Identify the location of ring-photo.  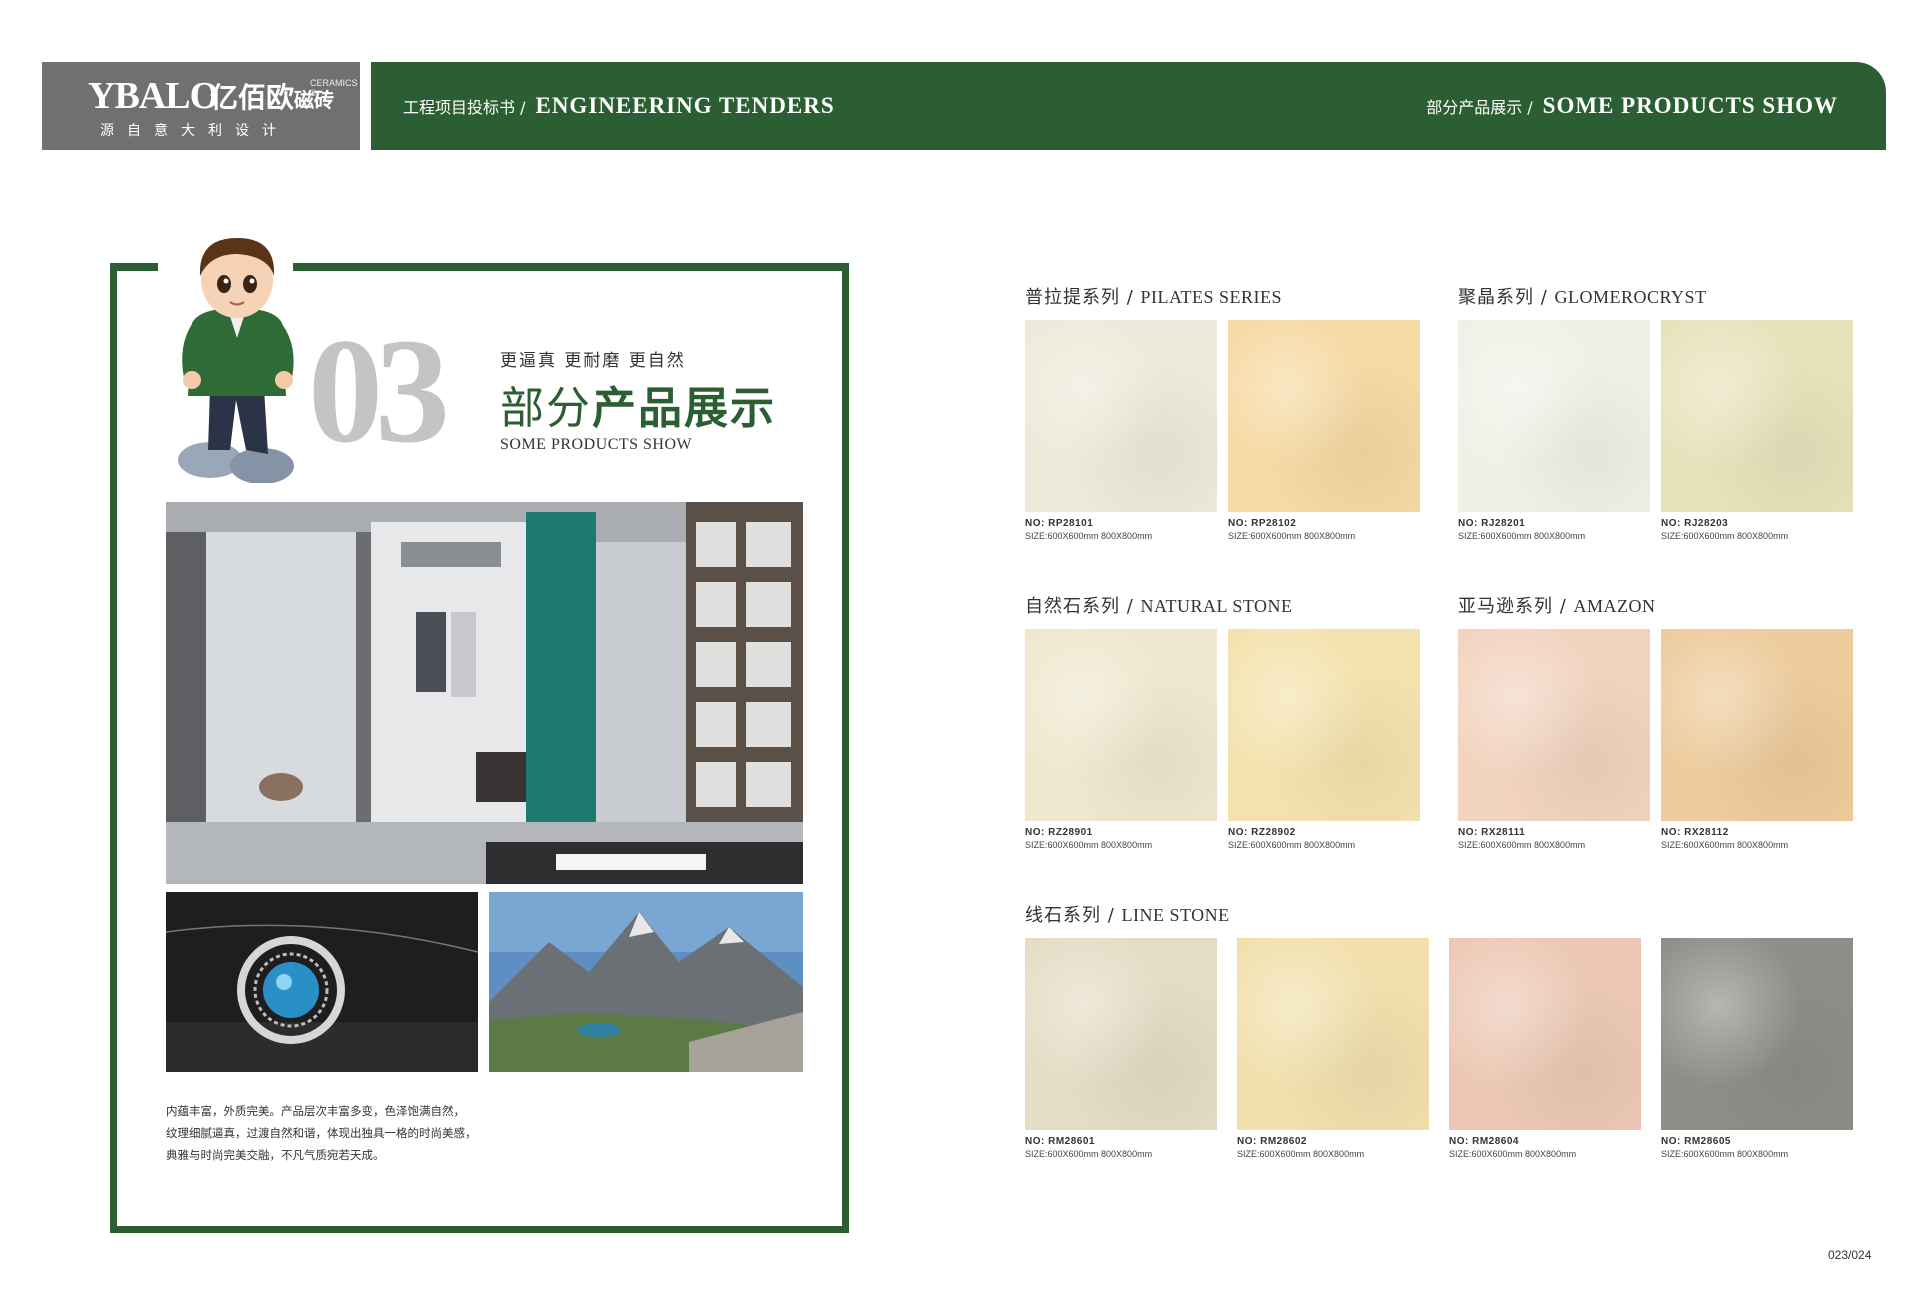
(322, 982).